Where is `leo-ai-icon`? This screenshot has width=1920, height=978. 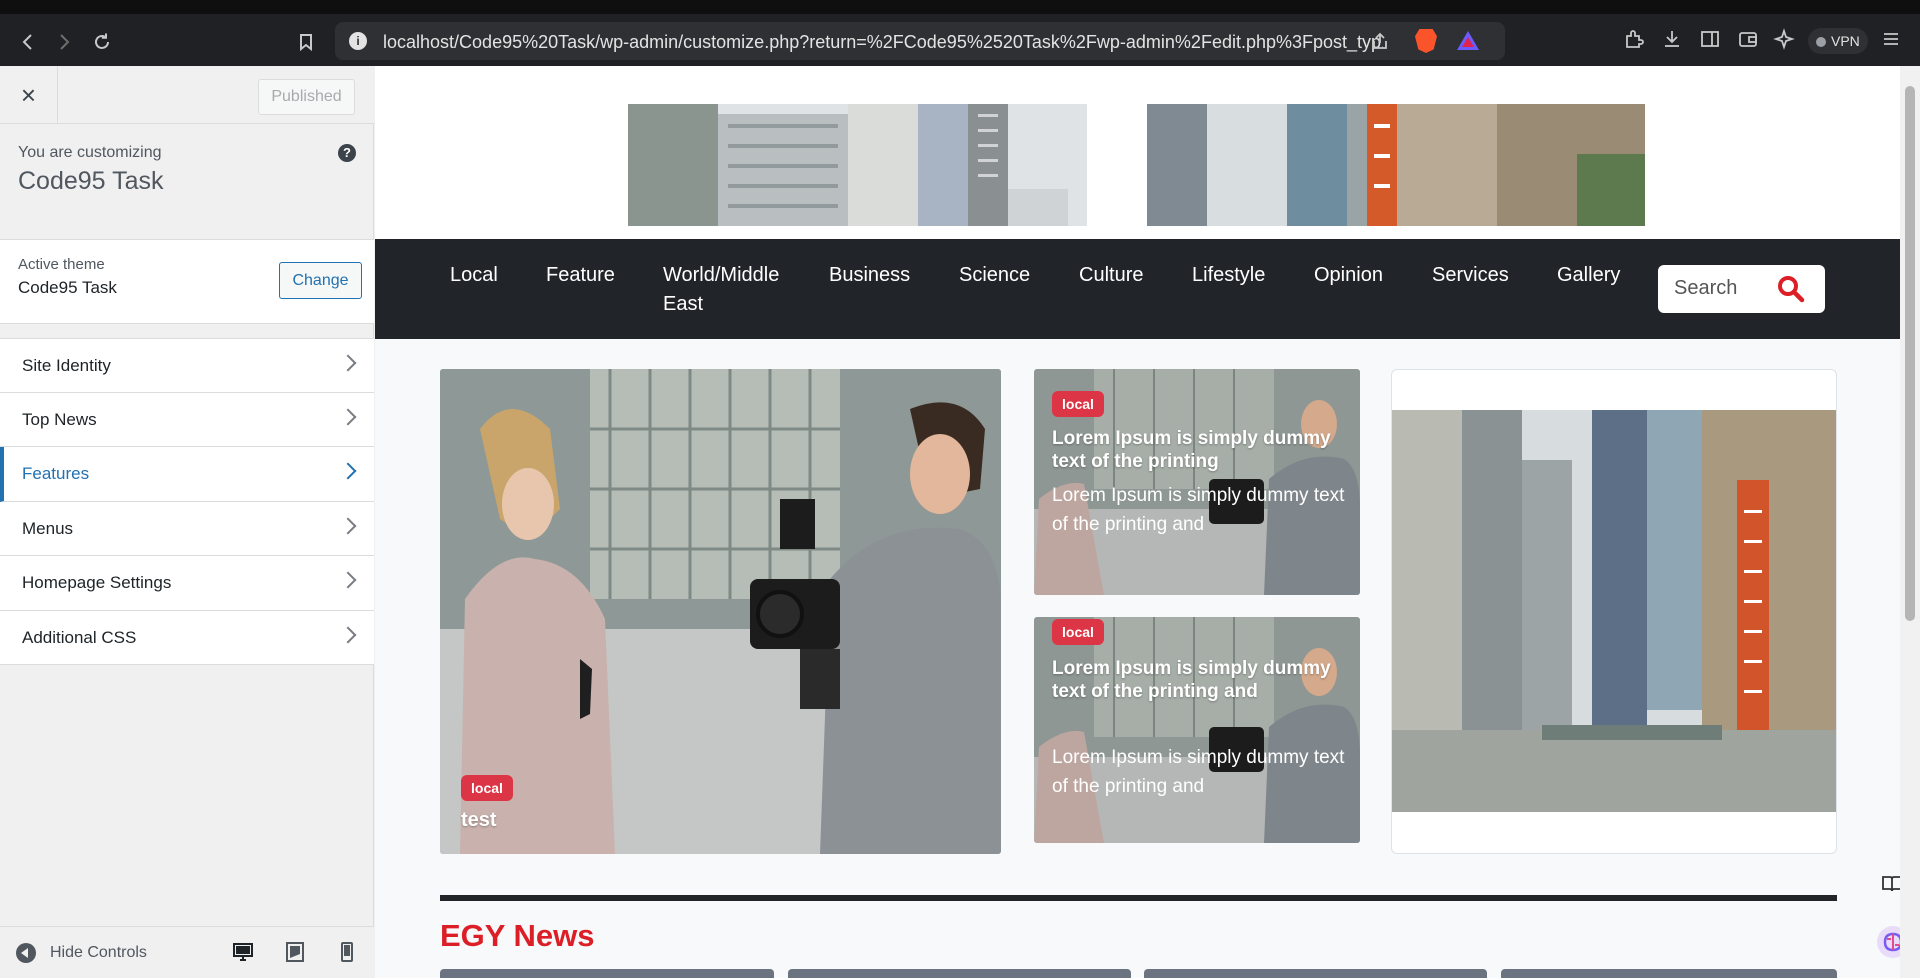 leo-ai-icon is located at coordinates (1786, 41).